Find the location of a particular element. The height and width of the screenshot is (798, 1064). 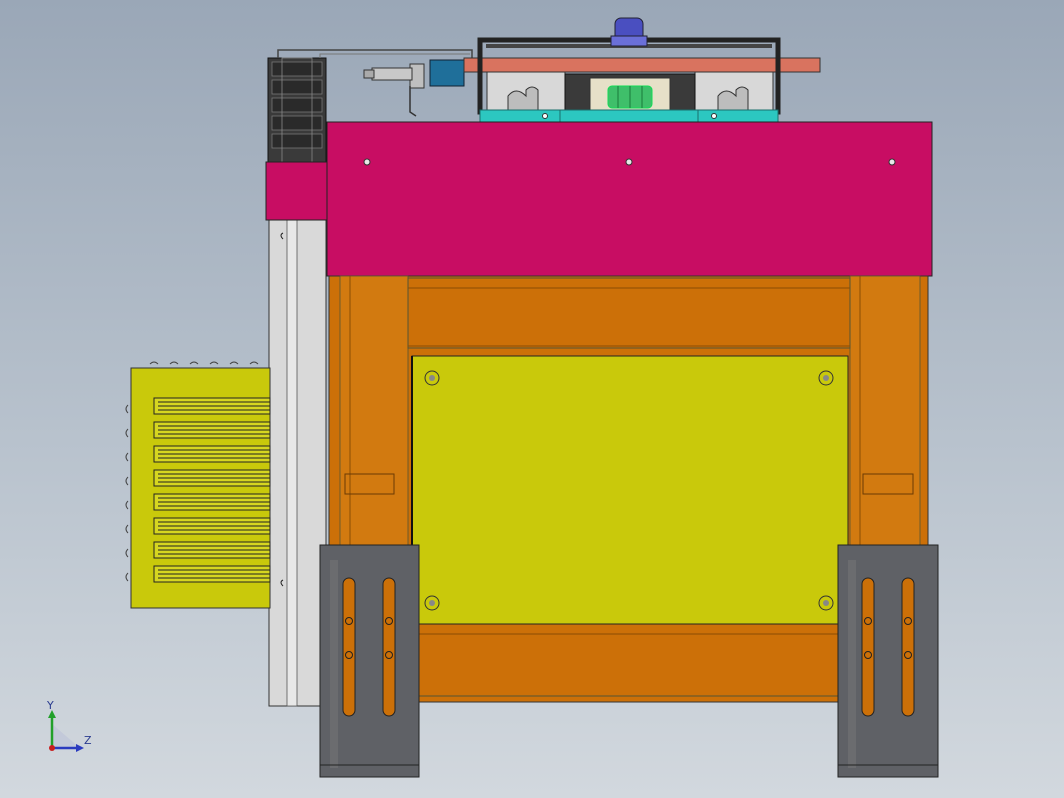

yellow-center-panel is located at coordinates (630, 490).